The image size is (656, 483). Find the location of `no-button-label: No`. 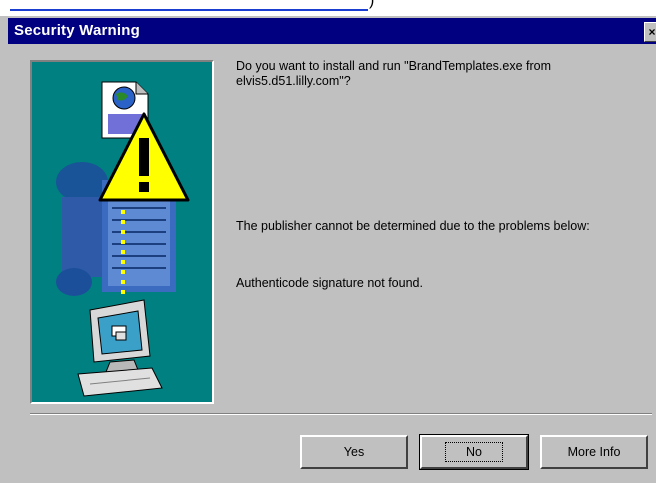

no-button-label: No is located at coordinates (474, 452).